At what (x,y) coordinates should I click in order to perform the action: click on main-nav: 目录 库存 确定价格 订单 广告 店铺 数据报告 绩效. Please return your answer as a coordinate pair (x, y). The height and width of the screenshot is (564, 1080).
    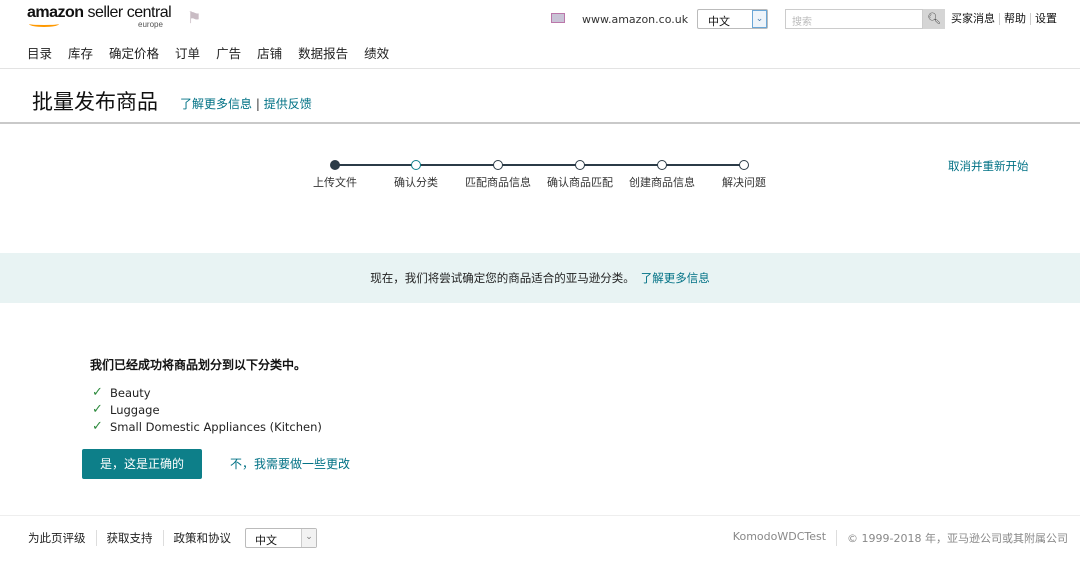
    Looking at the image, I should click on (216, 52).